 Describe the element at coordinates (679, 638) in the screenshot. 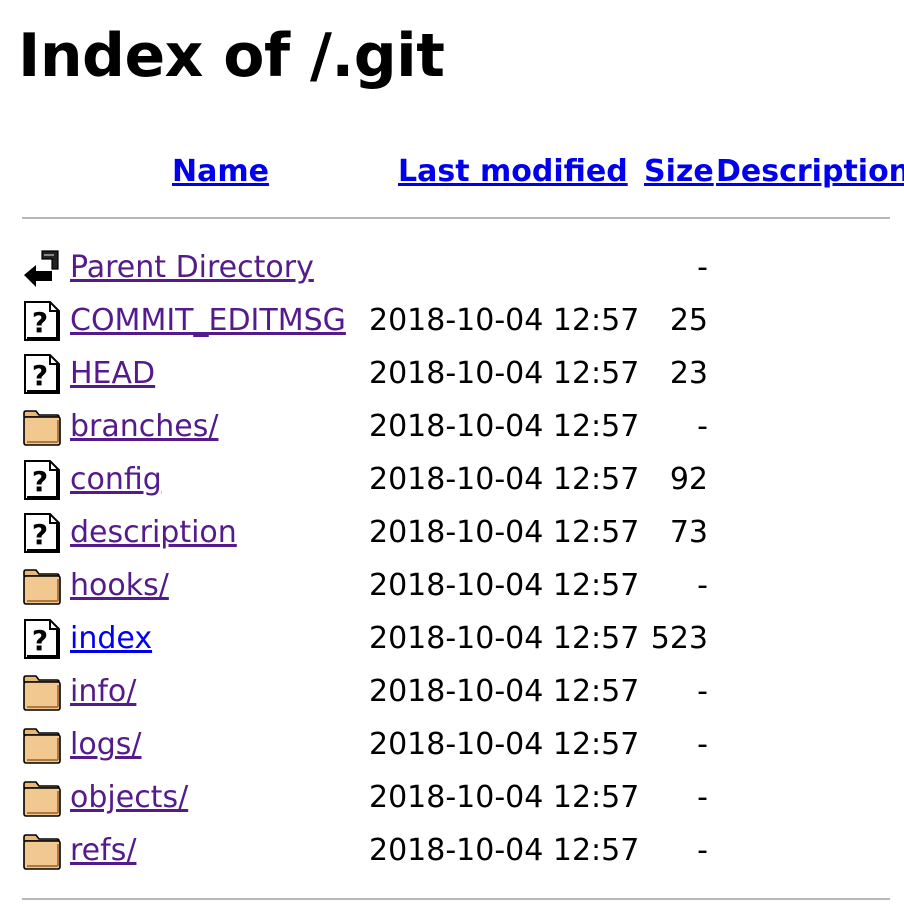

I see `size-cell: 523` at that location.